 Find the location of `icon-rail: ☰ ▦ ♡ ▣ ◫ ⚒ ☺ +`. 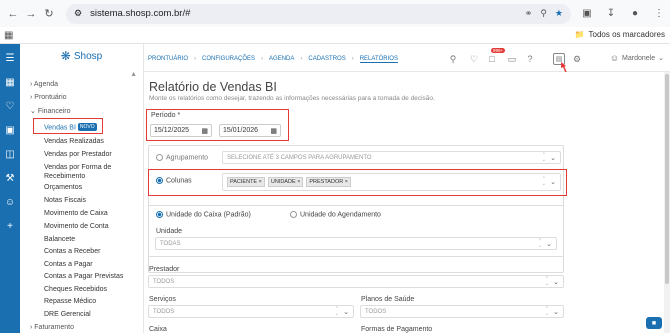

icon-rail: ☰ ▦ ♡ ▣ ◫ ⚒ ☺ + is located at coordinates (10, 188).